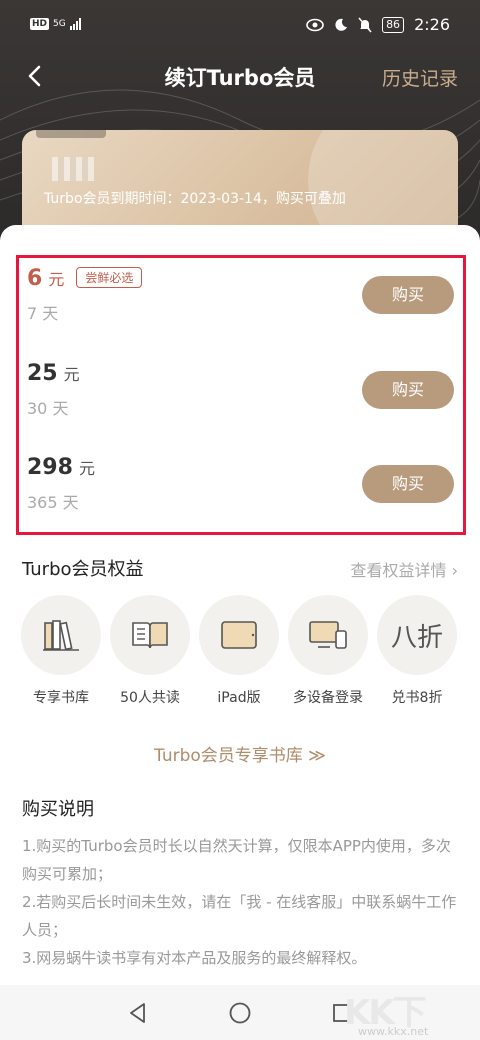 The width and height of the screenshot is (480, 1040). Describe the element at coordinates (58, 809) in the screenshot. I see `purchase-notes-title: 购买说明` at that location.